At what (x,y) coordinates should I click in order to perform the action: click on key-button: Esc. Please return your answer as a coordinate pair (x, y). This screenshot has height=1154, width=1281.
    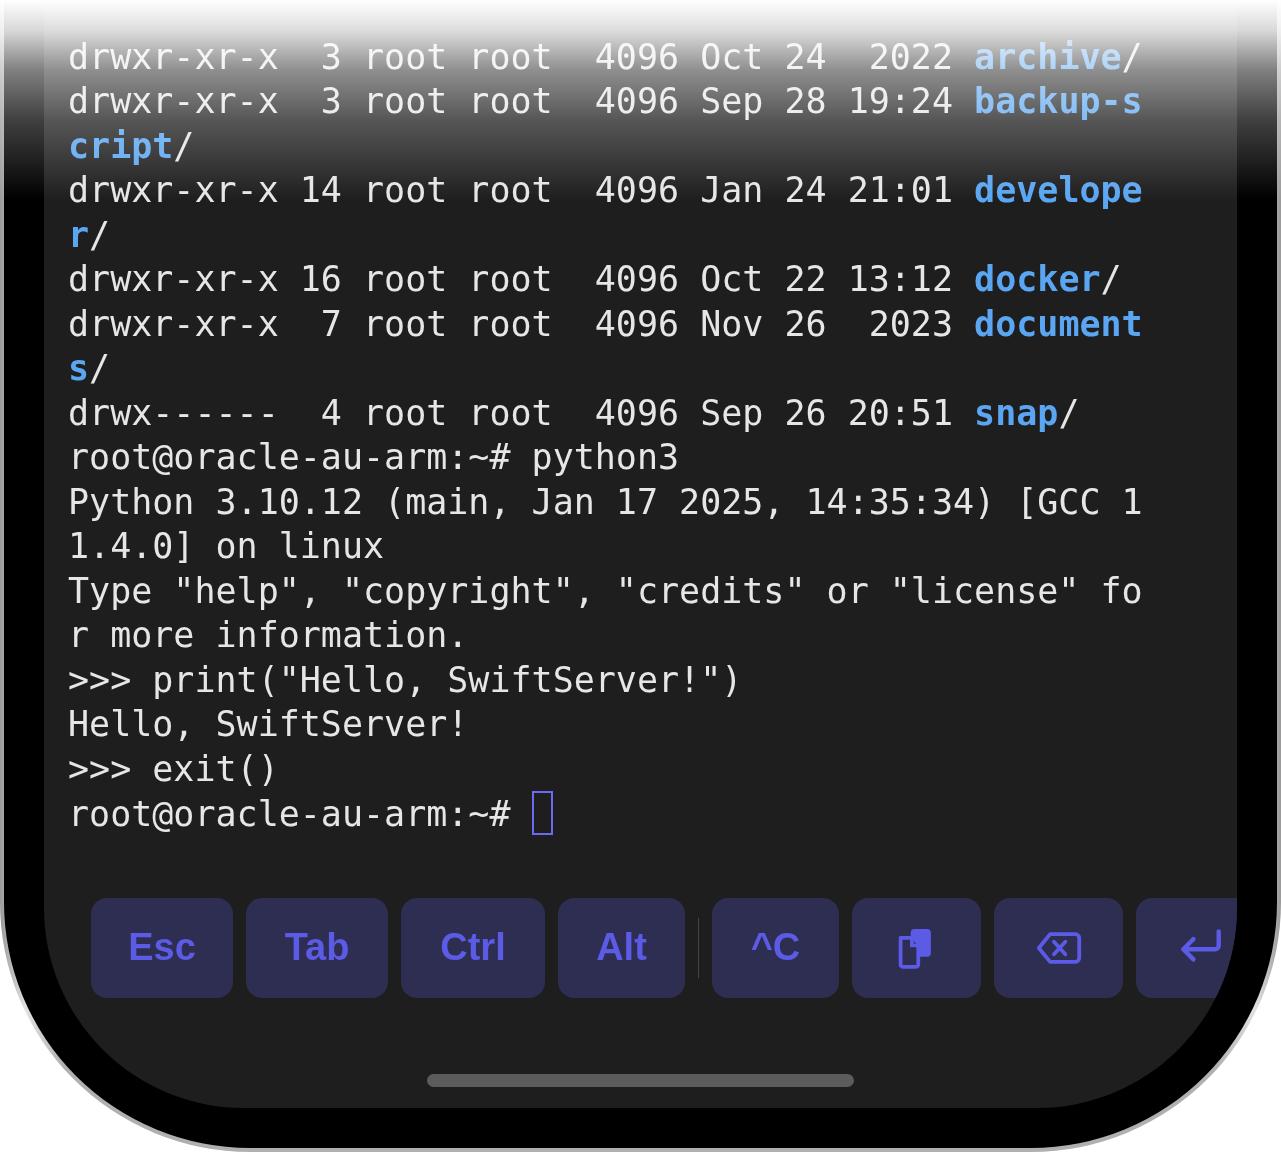
    Looking at the image, I should click on (162, 947).